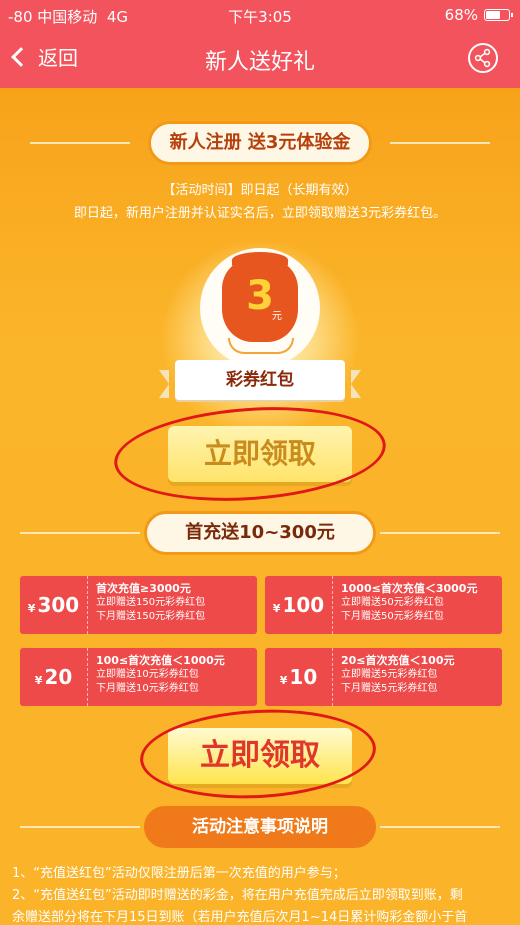 This screenshot has width=520, height=925. Describe the element at coordinates (260, 827) in the screenshot. I see `section-title-notes: 活动注意事项说明` at that location.